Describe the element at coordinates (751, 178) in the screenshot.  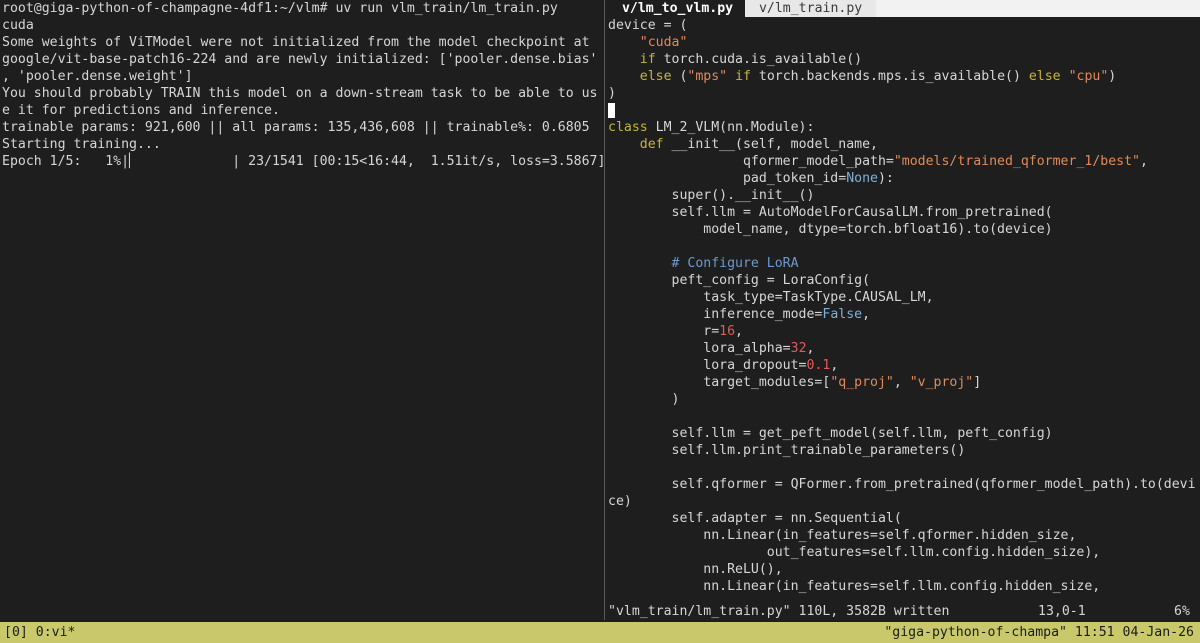
I see `code-line: pad_token_id=None):` at that location.